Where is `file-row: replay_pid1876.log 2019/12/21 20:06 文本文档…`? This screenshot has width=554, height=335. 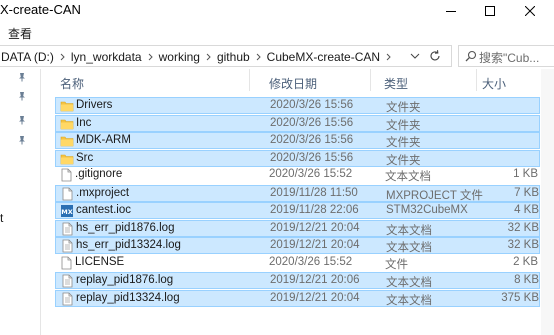 file-row: replay_pid1876.log 2019/12/21 20:06 文本文档… is located at coordinates (297, 280).